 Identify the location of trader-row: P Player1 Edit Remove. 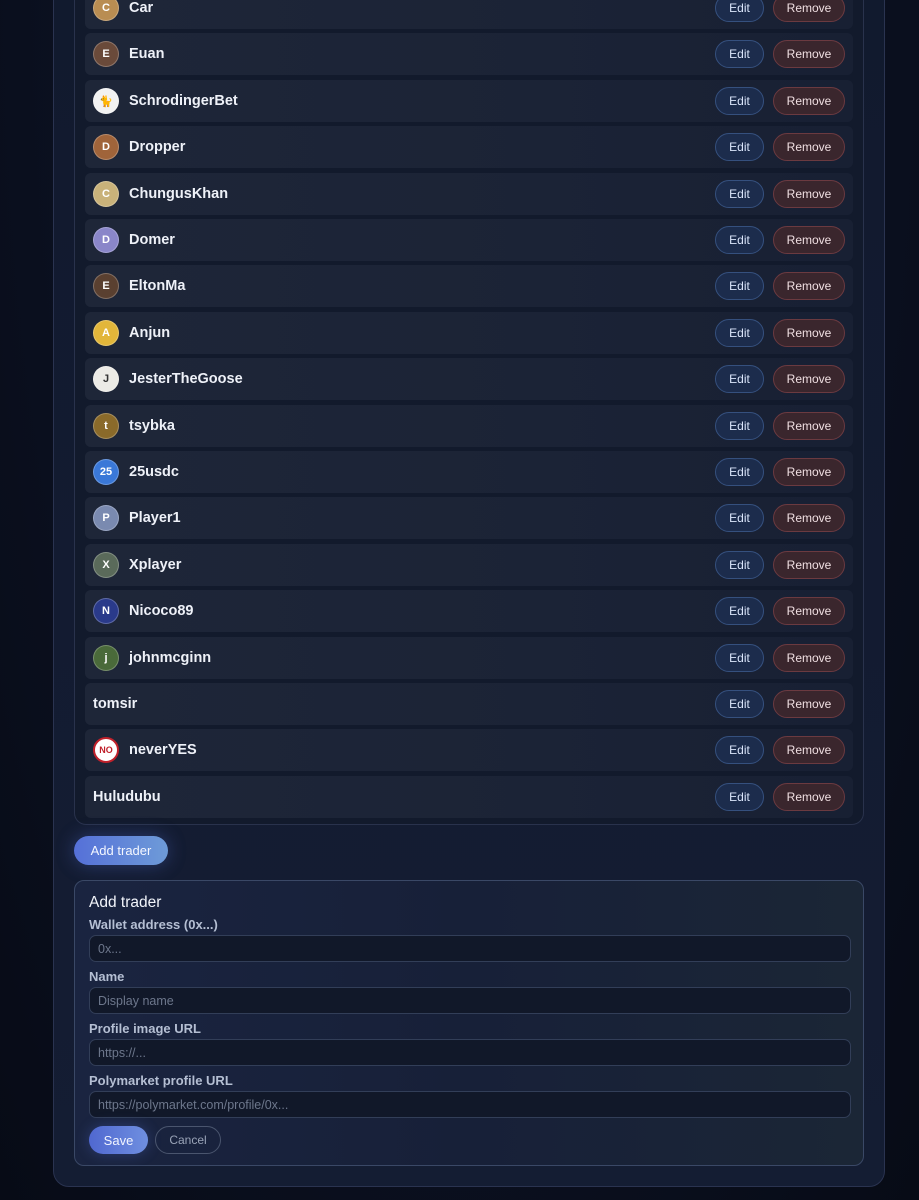
(469, 518).